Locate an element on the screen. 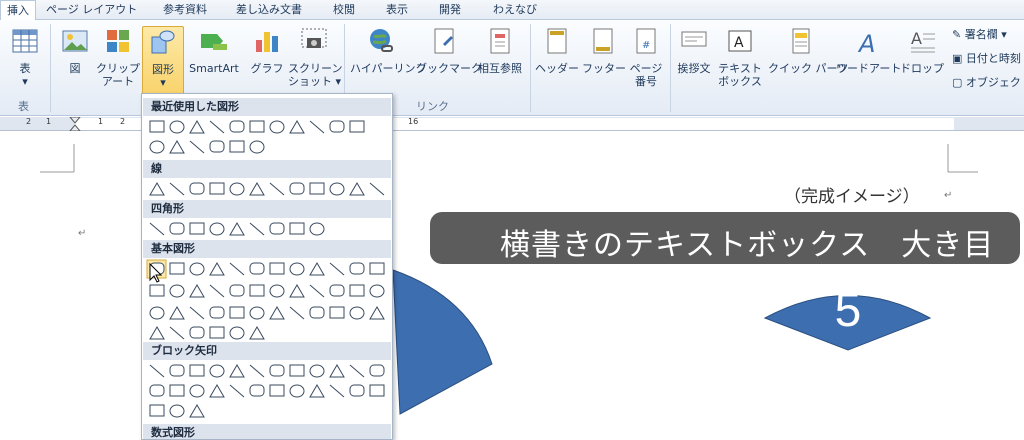  dropcap-button: A ドロップ is located at coordinates (922, 50).